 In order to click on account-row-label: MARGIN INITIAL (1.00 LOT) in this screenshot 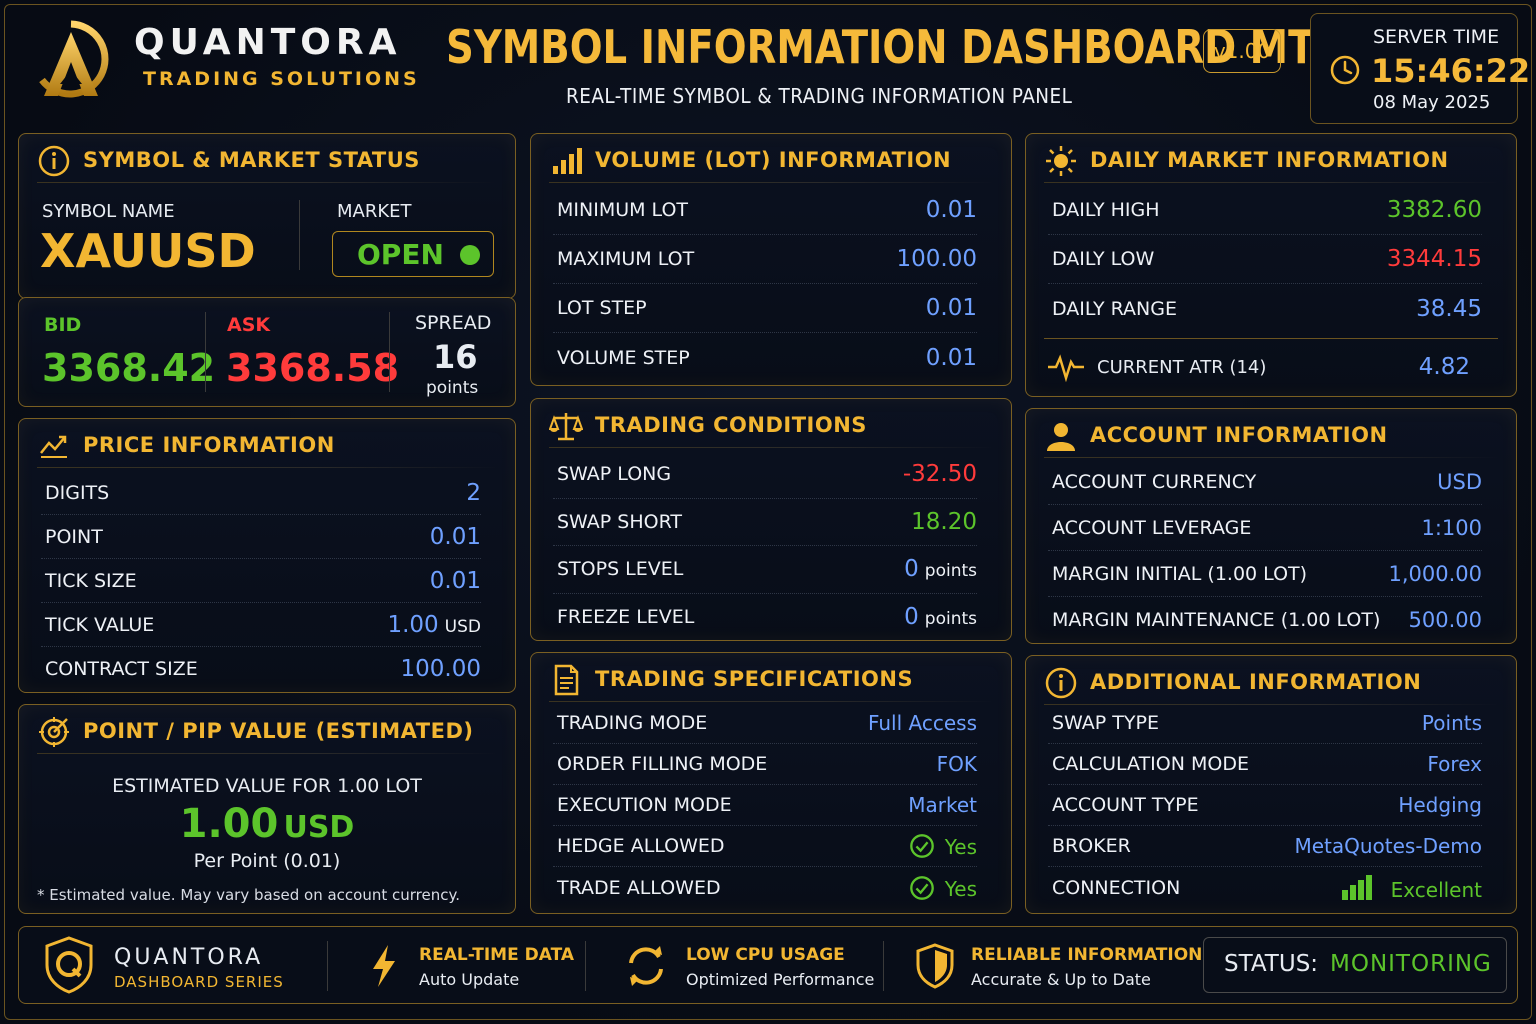, I will do `click(1180, 573)`.